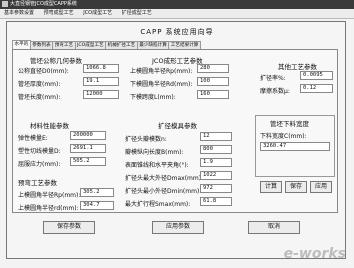  I want to click on tube-length-label: 管坯长度(mm):, so click(39, 97).